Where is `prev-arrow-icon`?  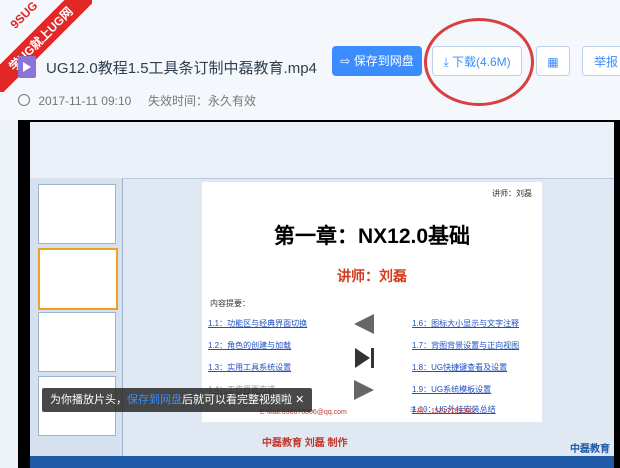
prev-arrow-icon is located at coordinates (364, 324).